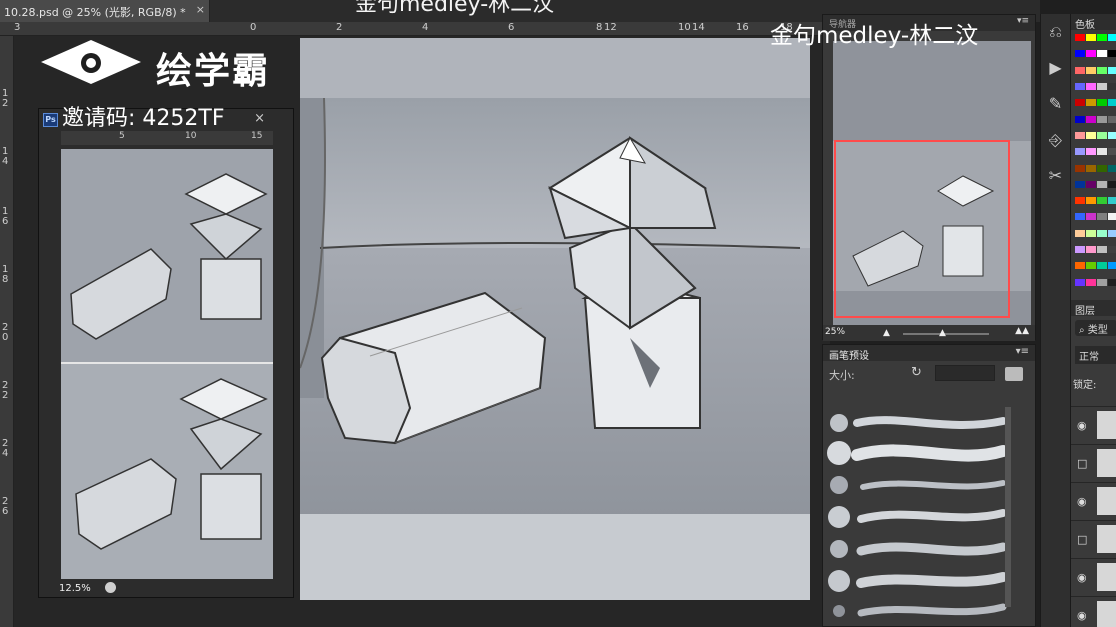  What do you see at coordinates (929, 353) in the screenshot?
I see `brush-presets-header: 画笔预设 ▾≡` at bounding box center [929, 353].